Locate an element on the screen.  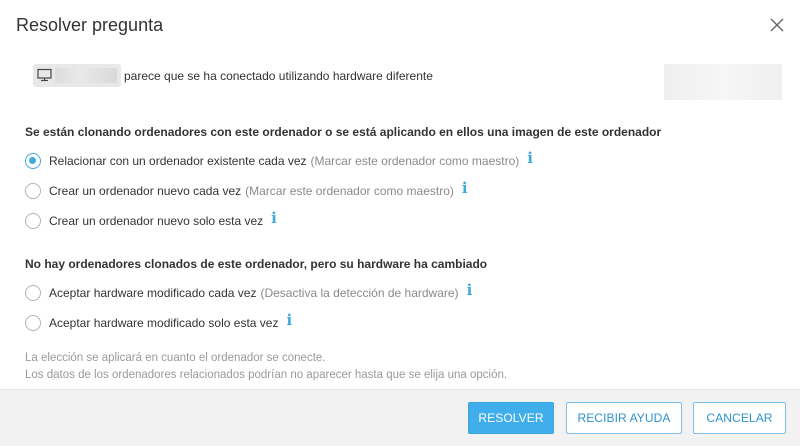
resolve-button: RESOLVER is located at coordinates (511, 418).